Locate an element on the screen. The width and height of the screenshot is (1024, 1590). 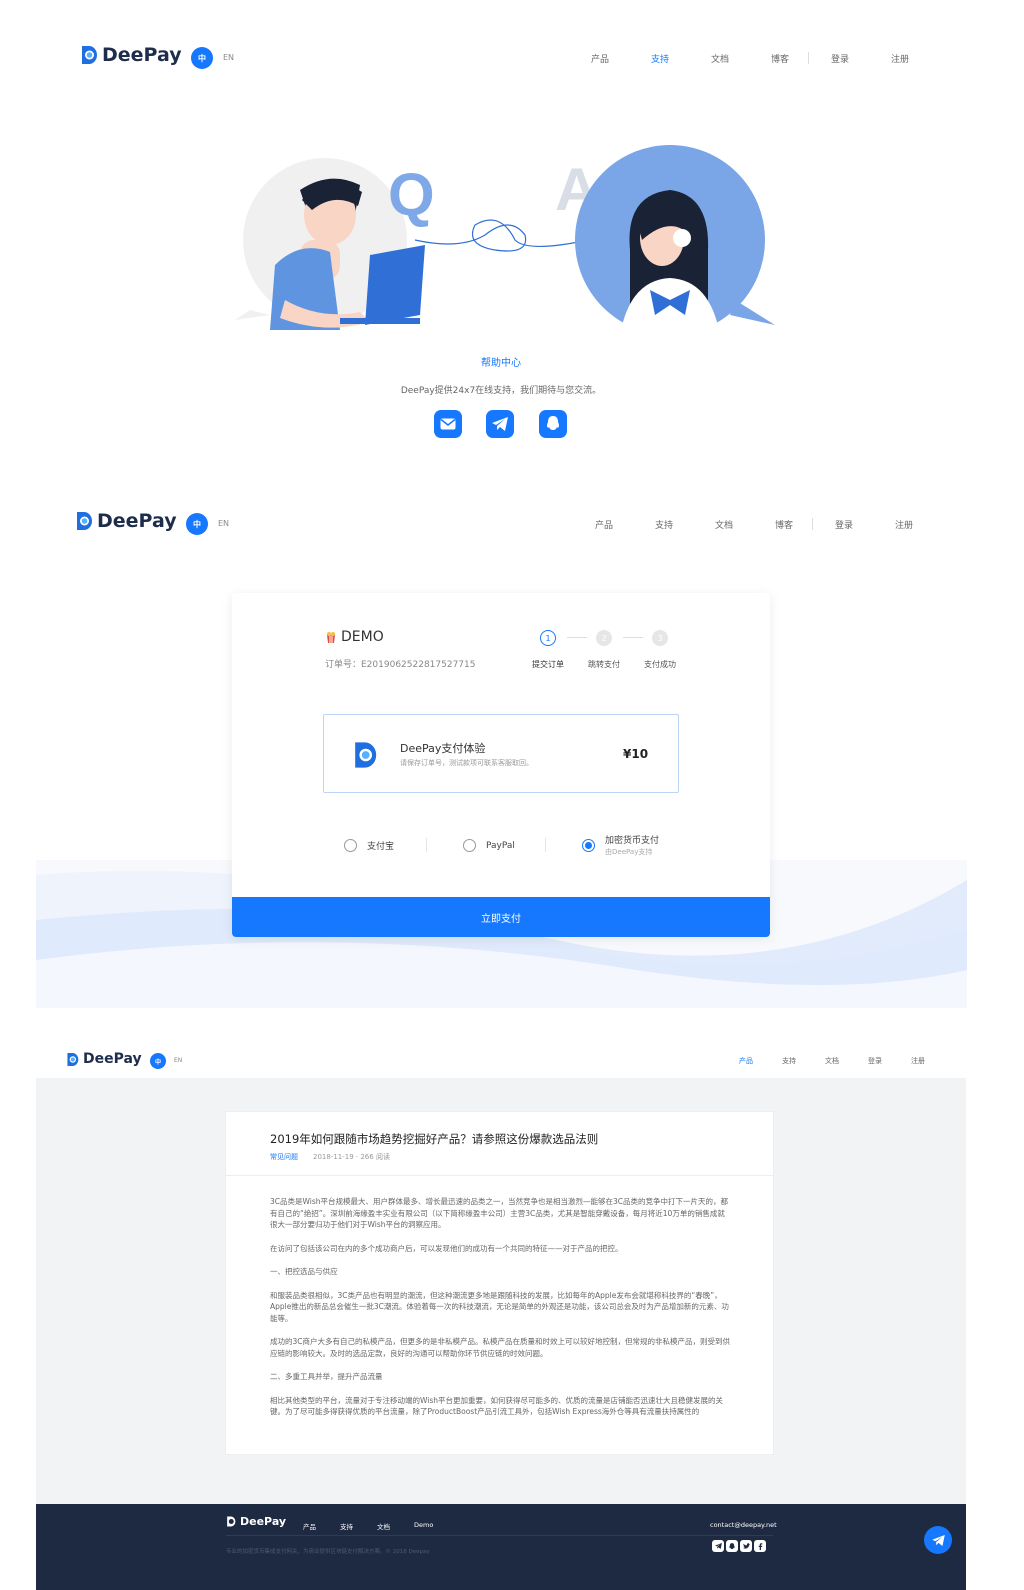
footer-social is located at coordinates (738, 1546).